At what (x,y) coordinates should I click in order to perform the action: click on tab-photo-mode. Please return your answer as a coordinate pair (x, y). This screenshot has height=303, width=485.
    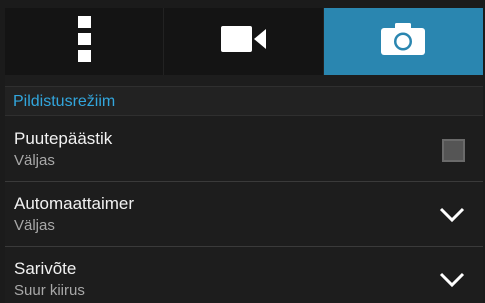
    Looking at the image, I should click on (403, 41).